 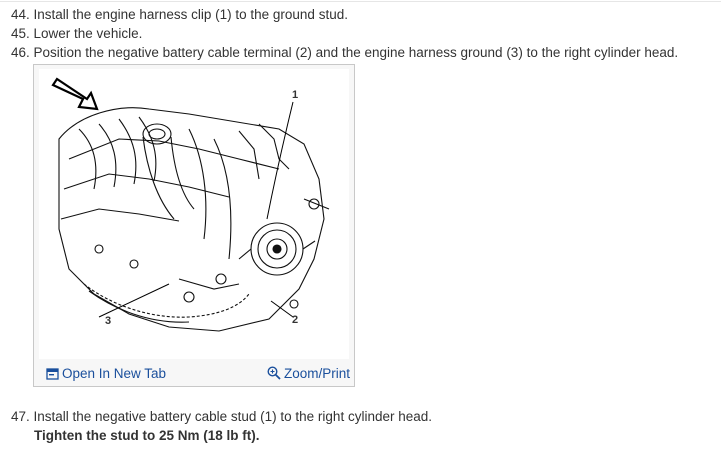 What do you see at coordinates (316, 373) in the screenshot?
I see `zoom-print-label: Zoom/Print` at bounding box center [316, 373].